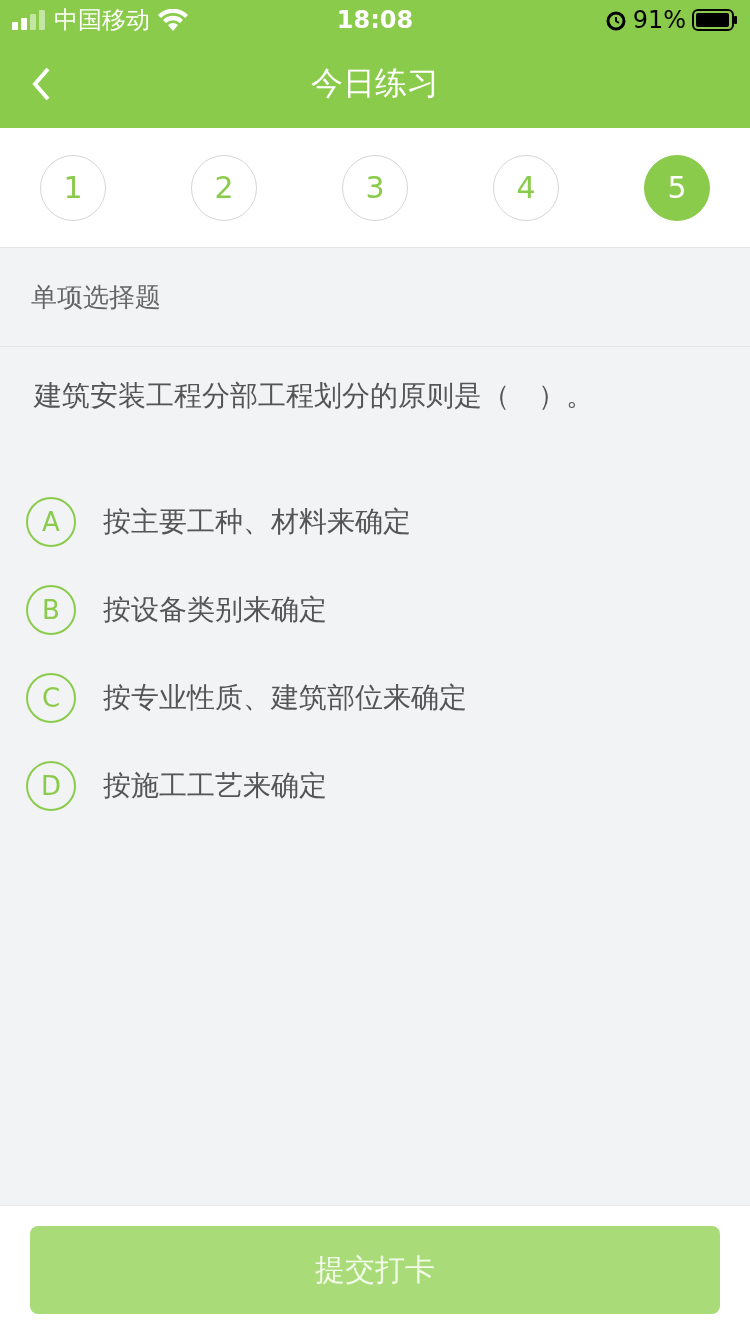  I want to click on option-text: 按设备类别来确定, so click(215, 610).